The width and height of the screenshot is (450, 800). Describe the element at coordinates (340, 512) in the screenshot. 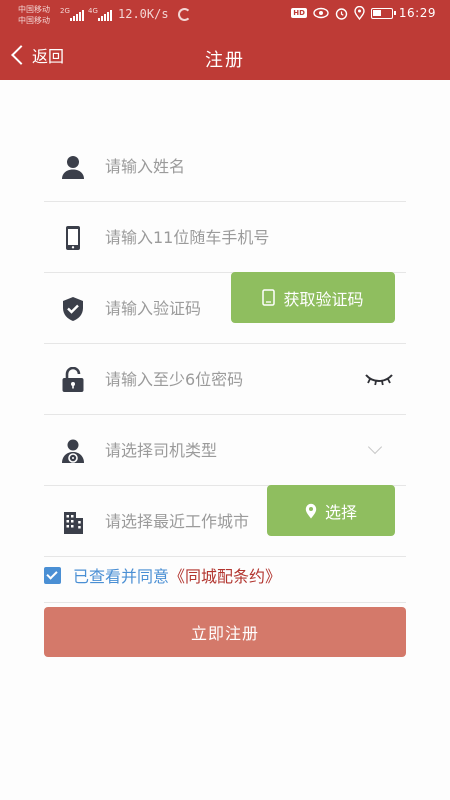

I see `select-city-label: 选择` at that location.